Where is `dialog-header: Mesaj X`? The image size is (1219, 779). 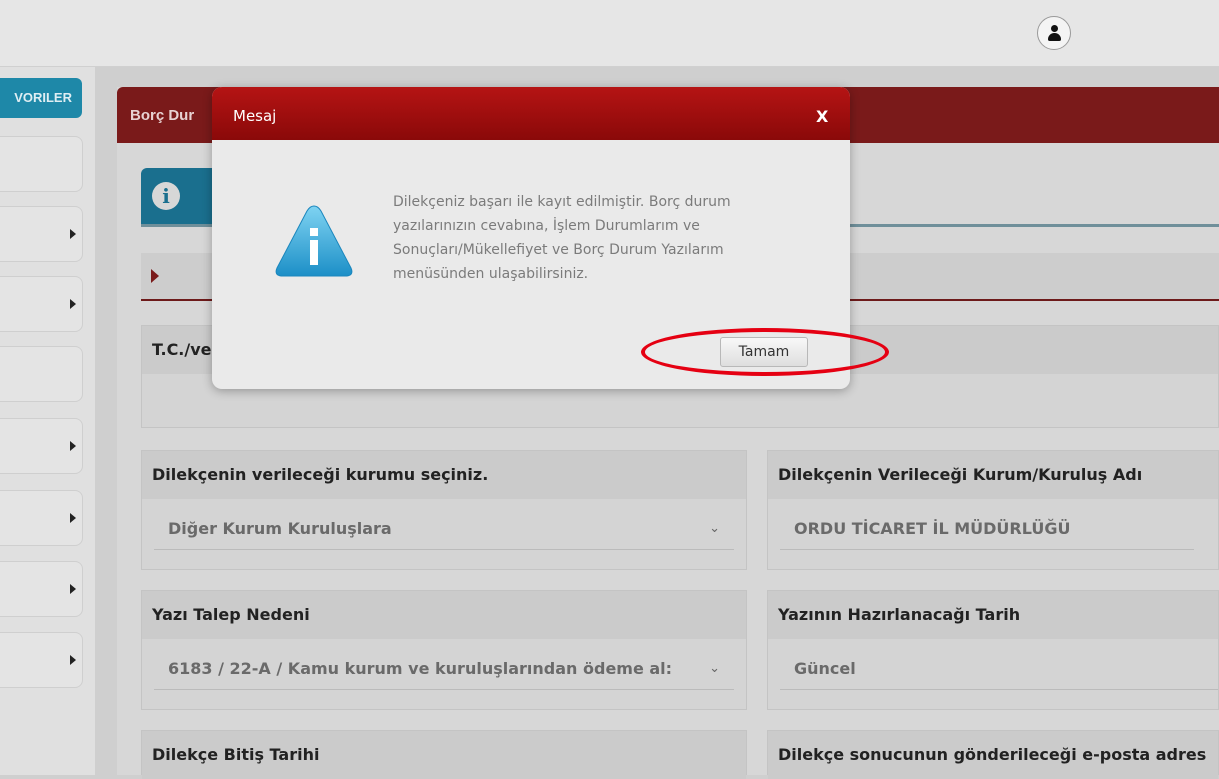 dialog-header: Mesaj X is located at coordinates (531, 113).